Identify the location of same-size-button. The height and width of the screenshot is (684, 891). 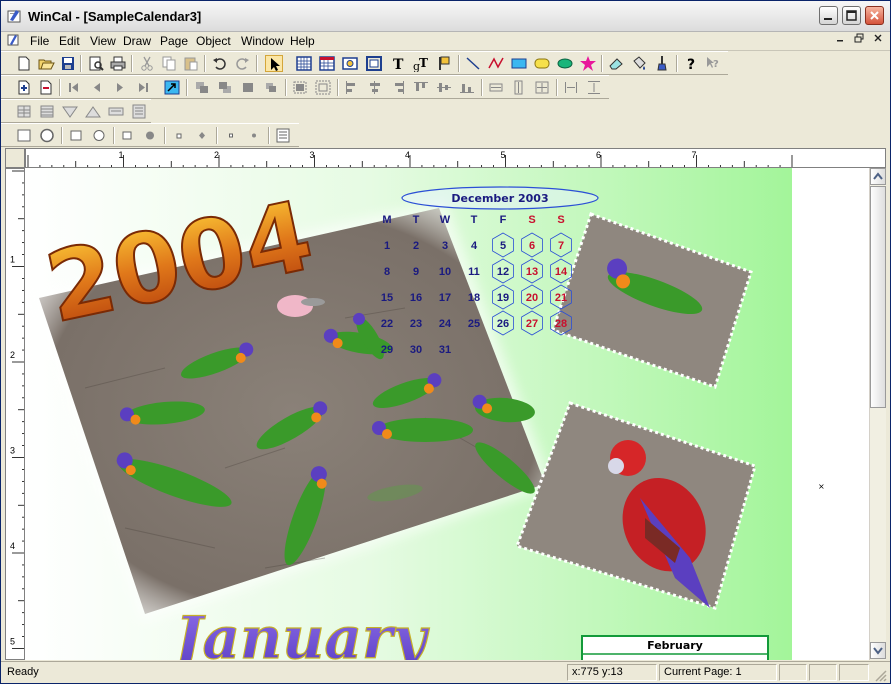
(542, 87).